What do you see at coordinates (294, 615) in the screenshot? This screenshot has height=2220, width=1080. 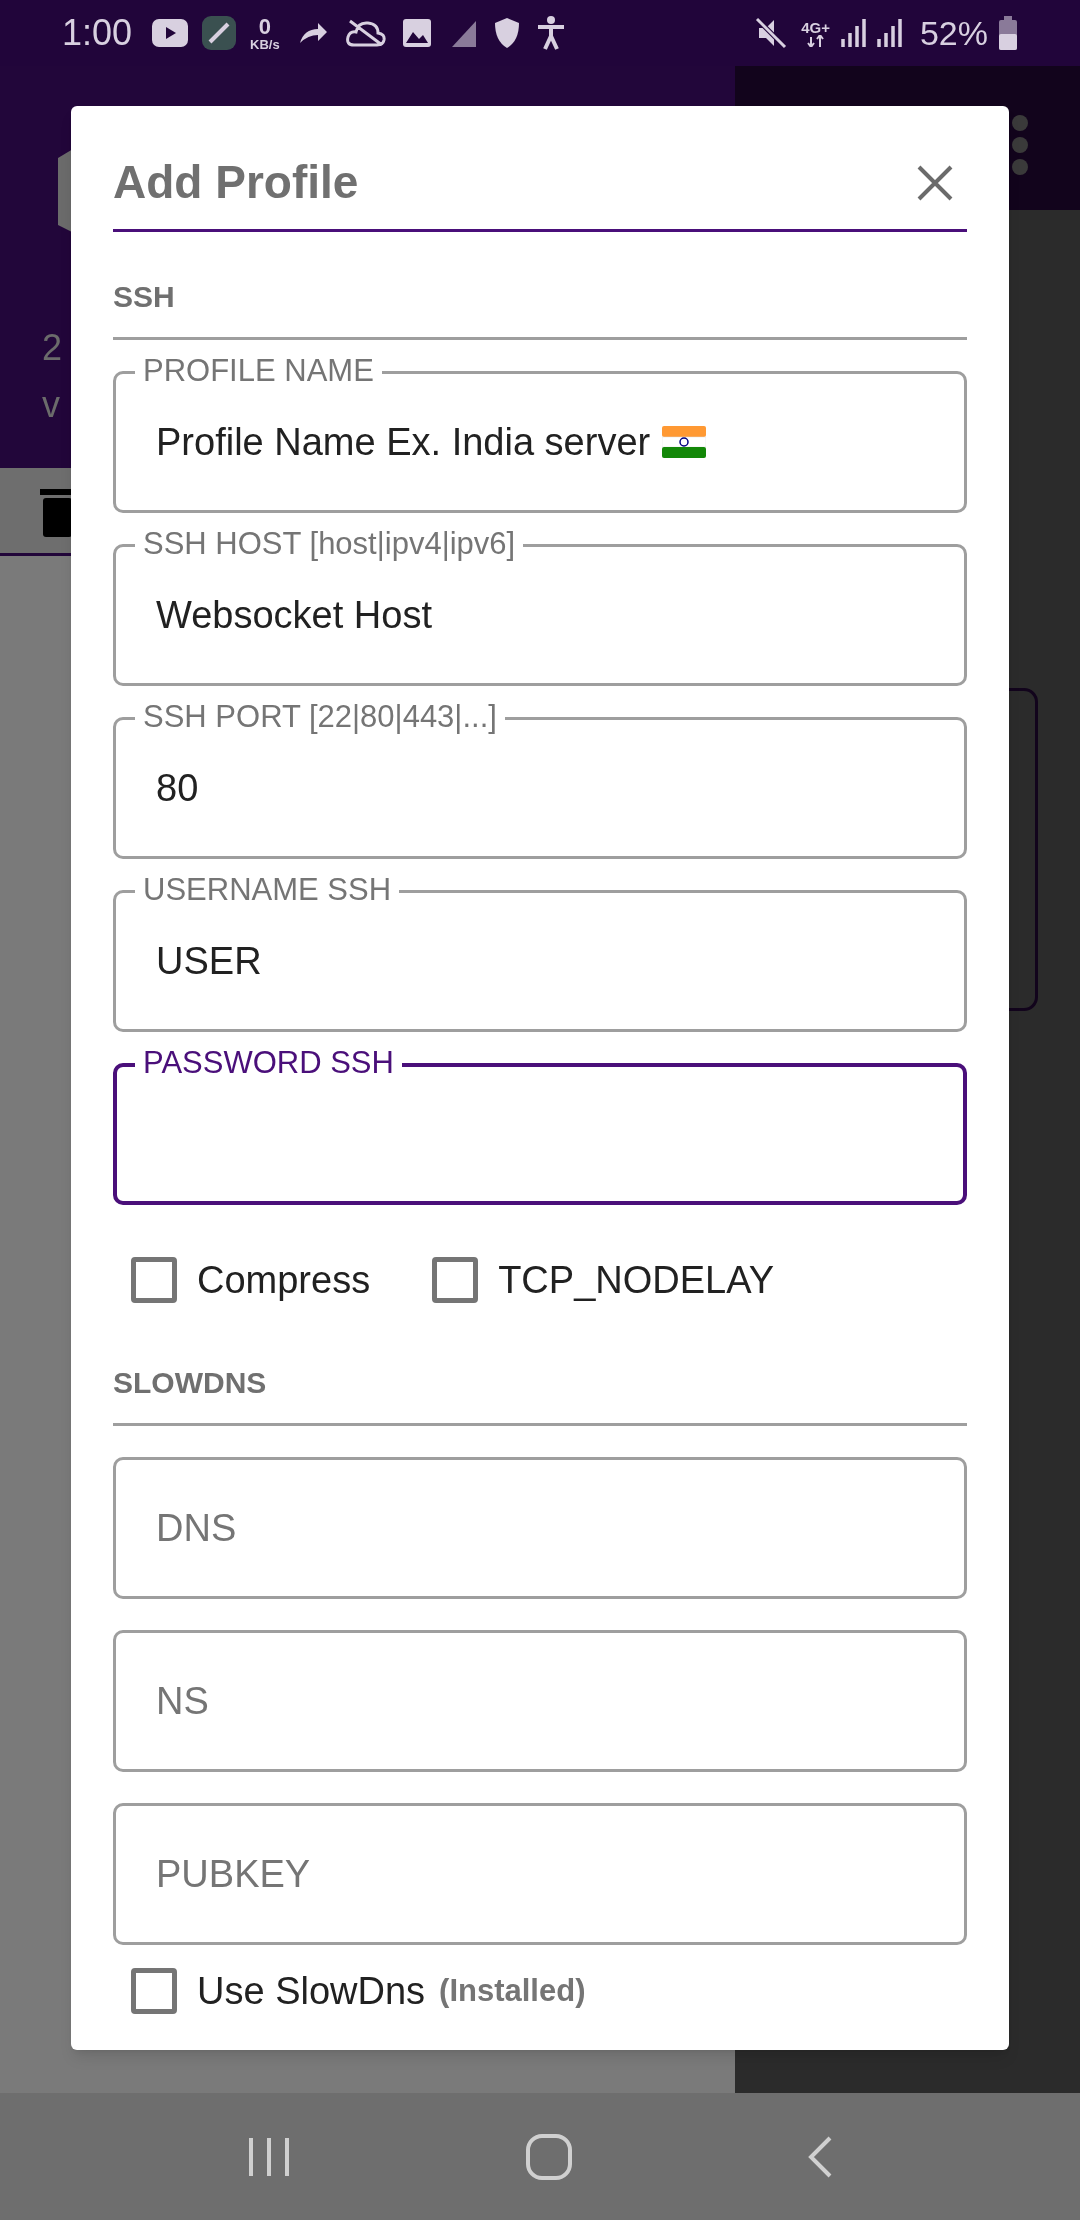 I see `field-value: Websocket Host` at bounding box center [294, 615].